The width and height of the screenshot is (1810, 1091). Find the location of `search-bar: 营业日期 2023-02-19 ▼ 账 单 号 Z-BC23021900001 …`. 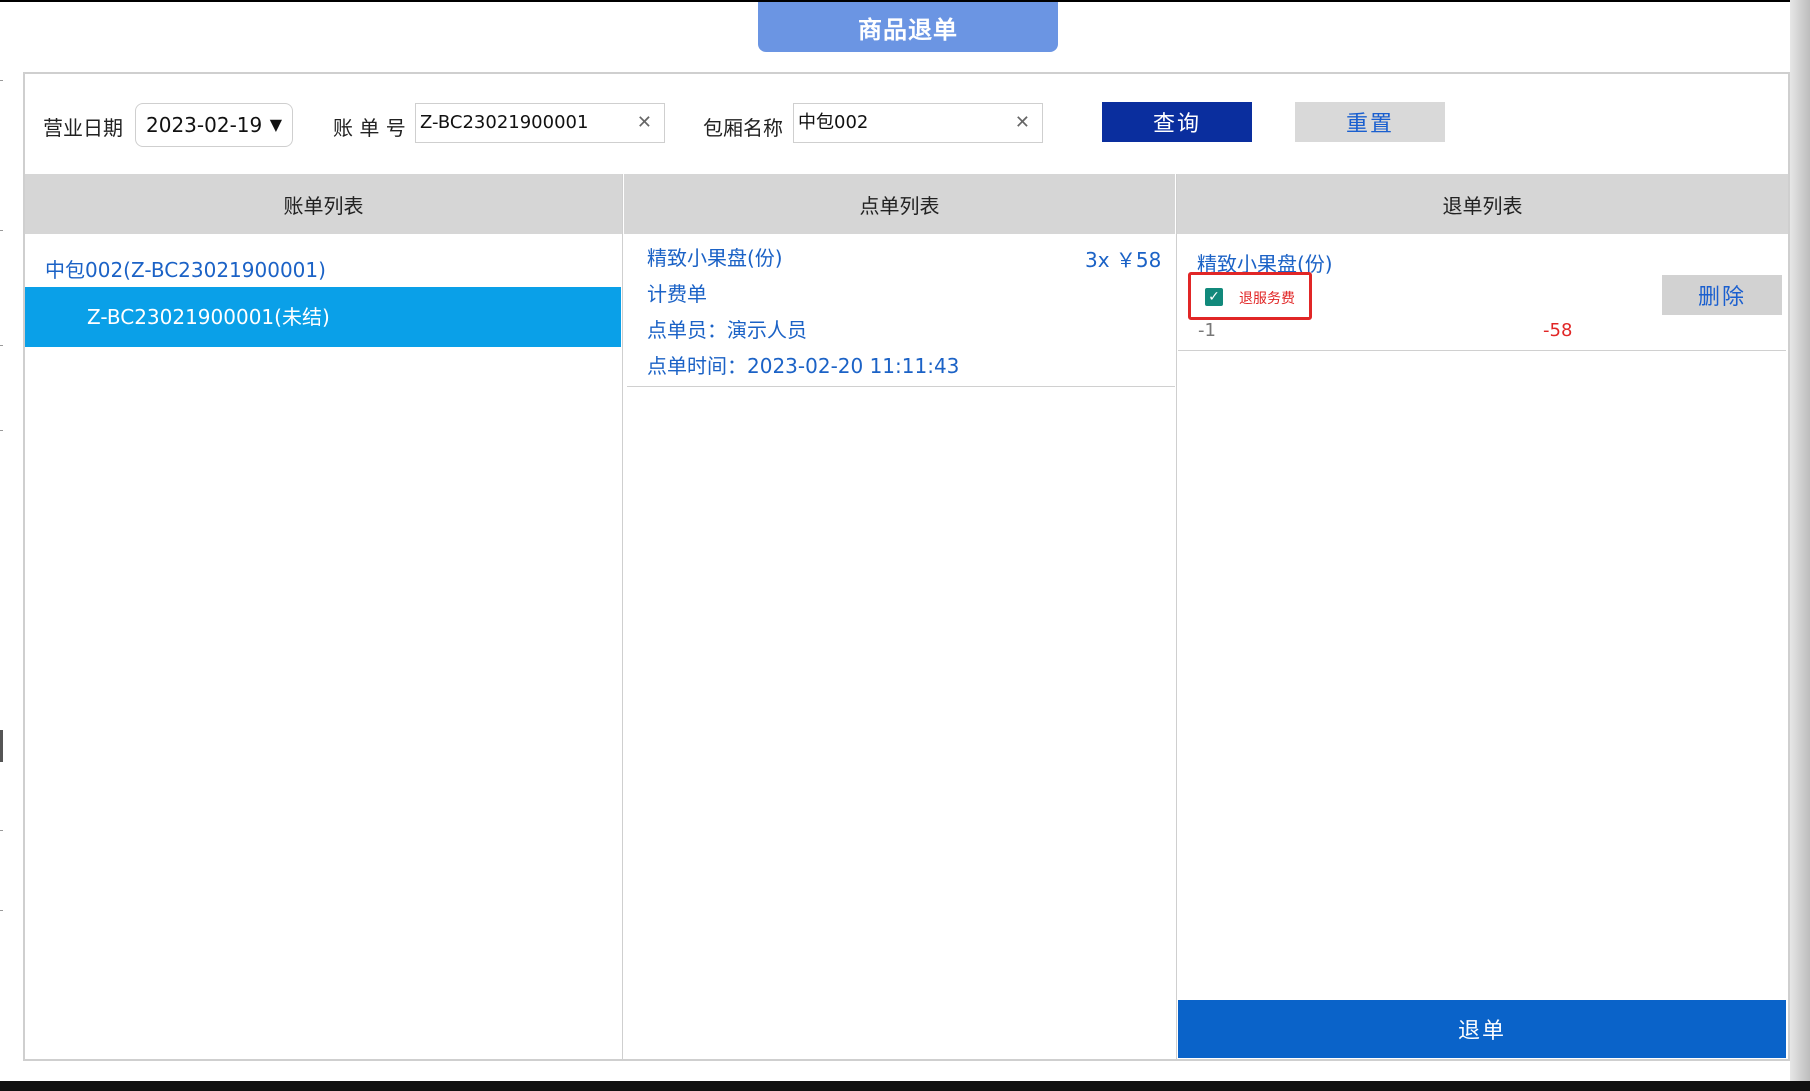

search-bar: 营业日期 2023-02-19 ▼ 账 单 号 Z-BC23021900001 … is located at coordinates (906, 124).